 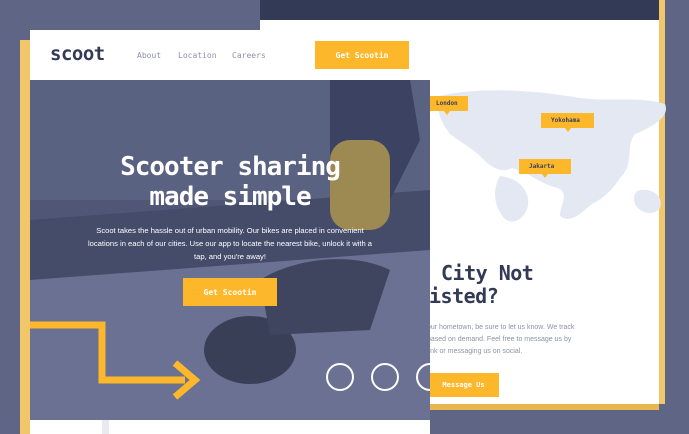 I want to click on nav-link-about: About, so click(x=149, y=55).